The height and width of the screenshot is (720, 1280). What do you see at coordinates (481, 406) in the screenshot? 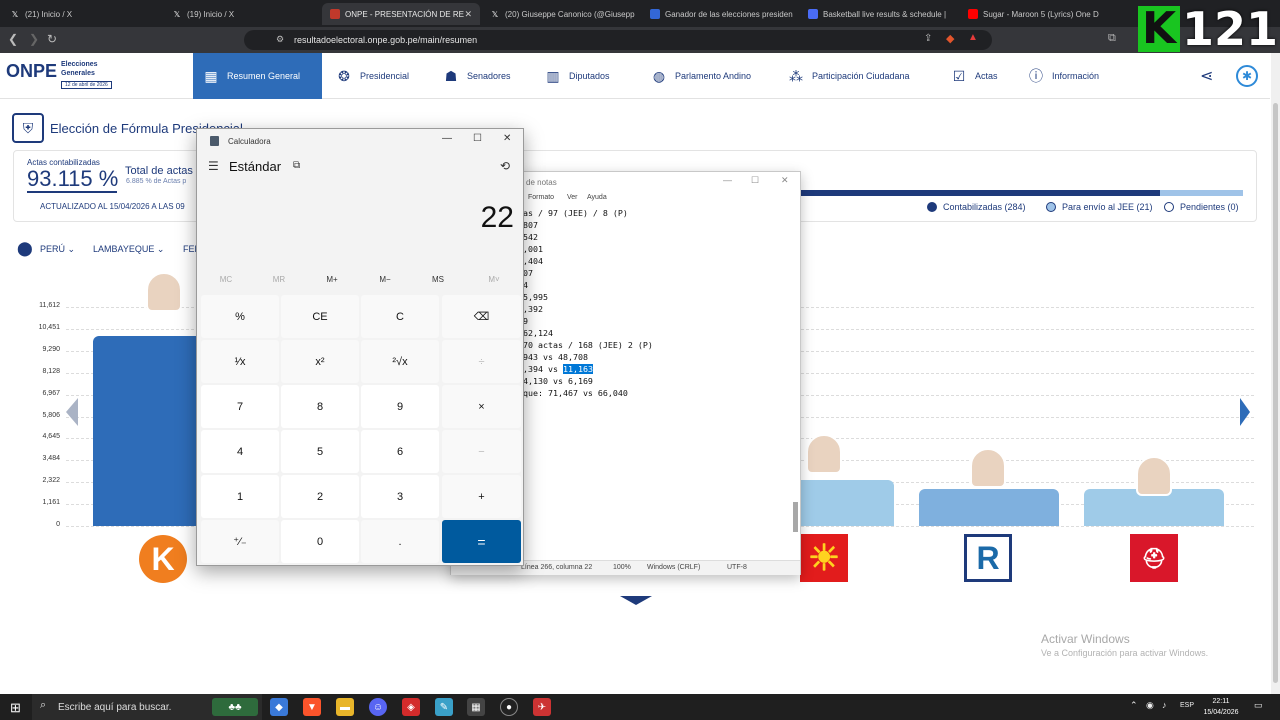
I see `multiply-button: ×` at bounding box center [481, 406].